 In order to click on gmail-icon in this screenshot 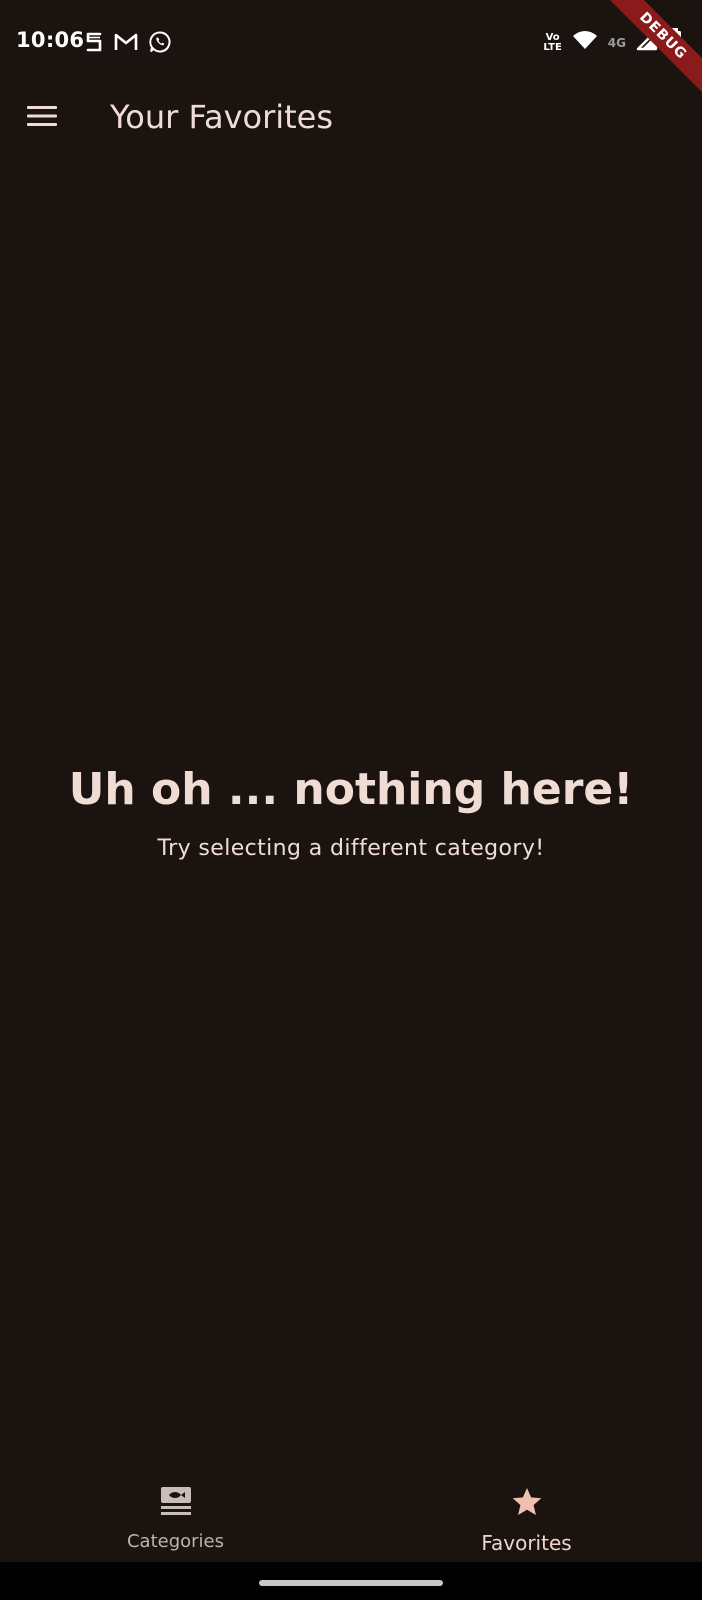, I will do `click(126, 42)`.